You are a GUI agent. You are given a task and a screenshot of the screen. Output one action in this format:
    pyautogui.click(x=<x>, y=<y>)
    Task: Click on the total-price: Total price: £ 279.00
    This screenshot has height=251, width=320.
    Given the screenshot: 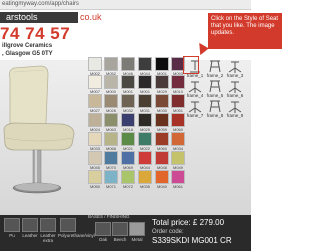 What is the action you would take?
    pyautogui.click(x=188, y=222)
    